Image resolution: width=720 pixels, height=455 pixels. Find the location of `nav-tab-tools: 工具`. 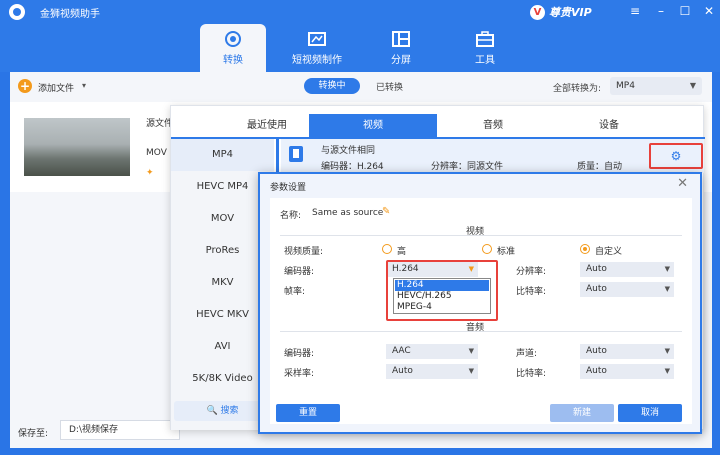

nav-tab-tools: 工具 is located at coordinates (485, 48).